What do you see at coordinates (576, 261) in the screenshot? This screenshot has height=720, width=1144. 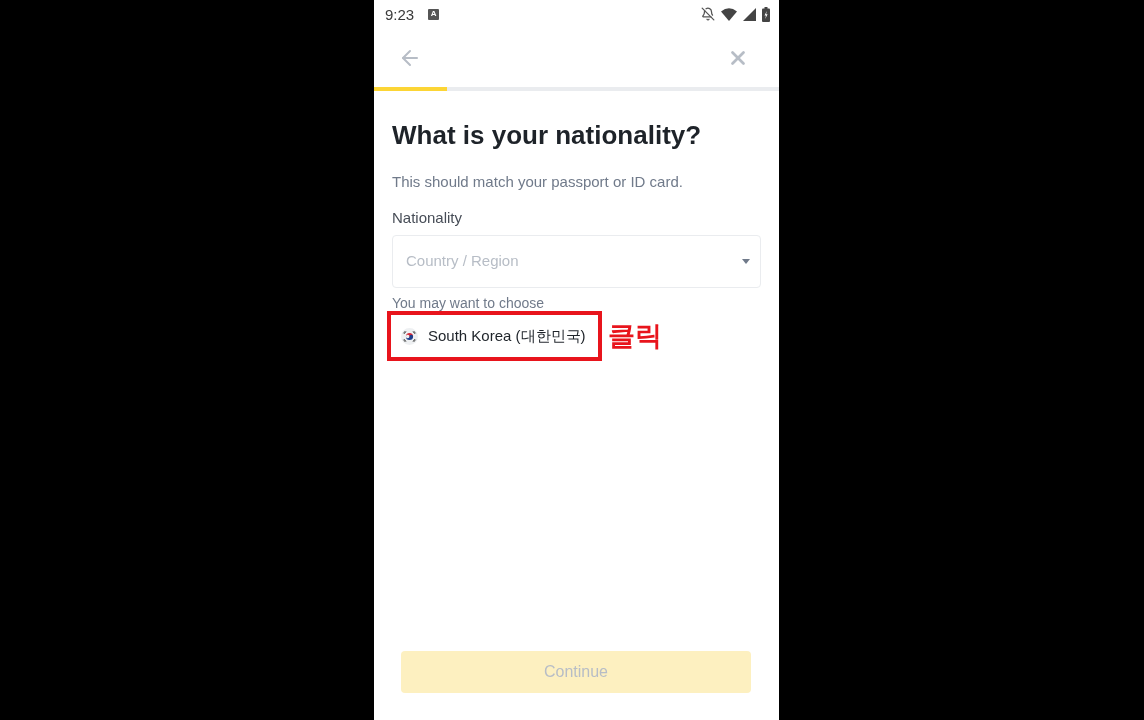 I see `nationality-select: Country / Region` at bounding box center [576, 261].